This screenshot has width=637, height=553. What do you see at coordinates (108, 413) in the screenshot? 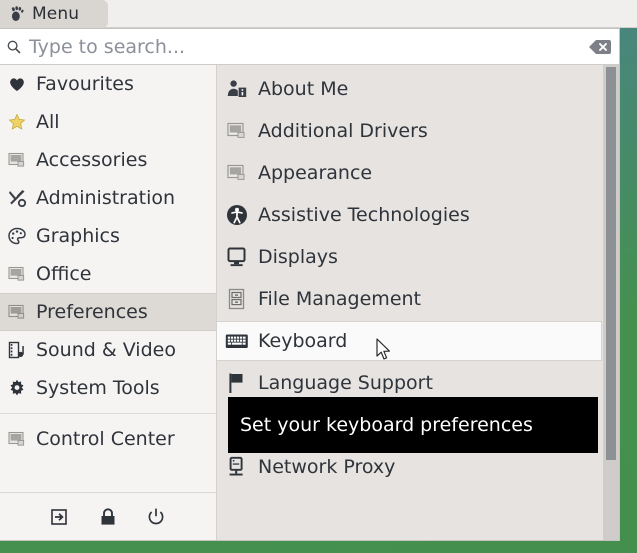
I see `sidebar-separator` at bounding box center [108, 413].